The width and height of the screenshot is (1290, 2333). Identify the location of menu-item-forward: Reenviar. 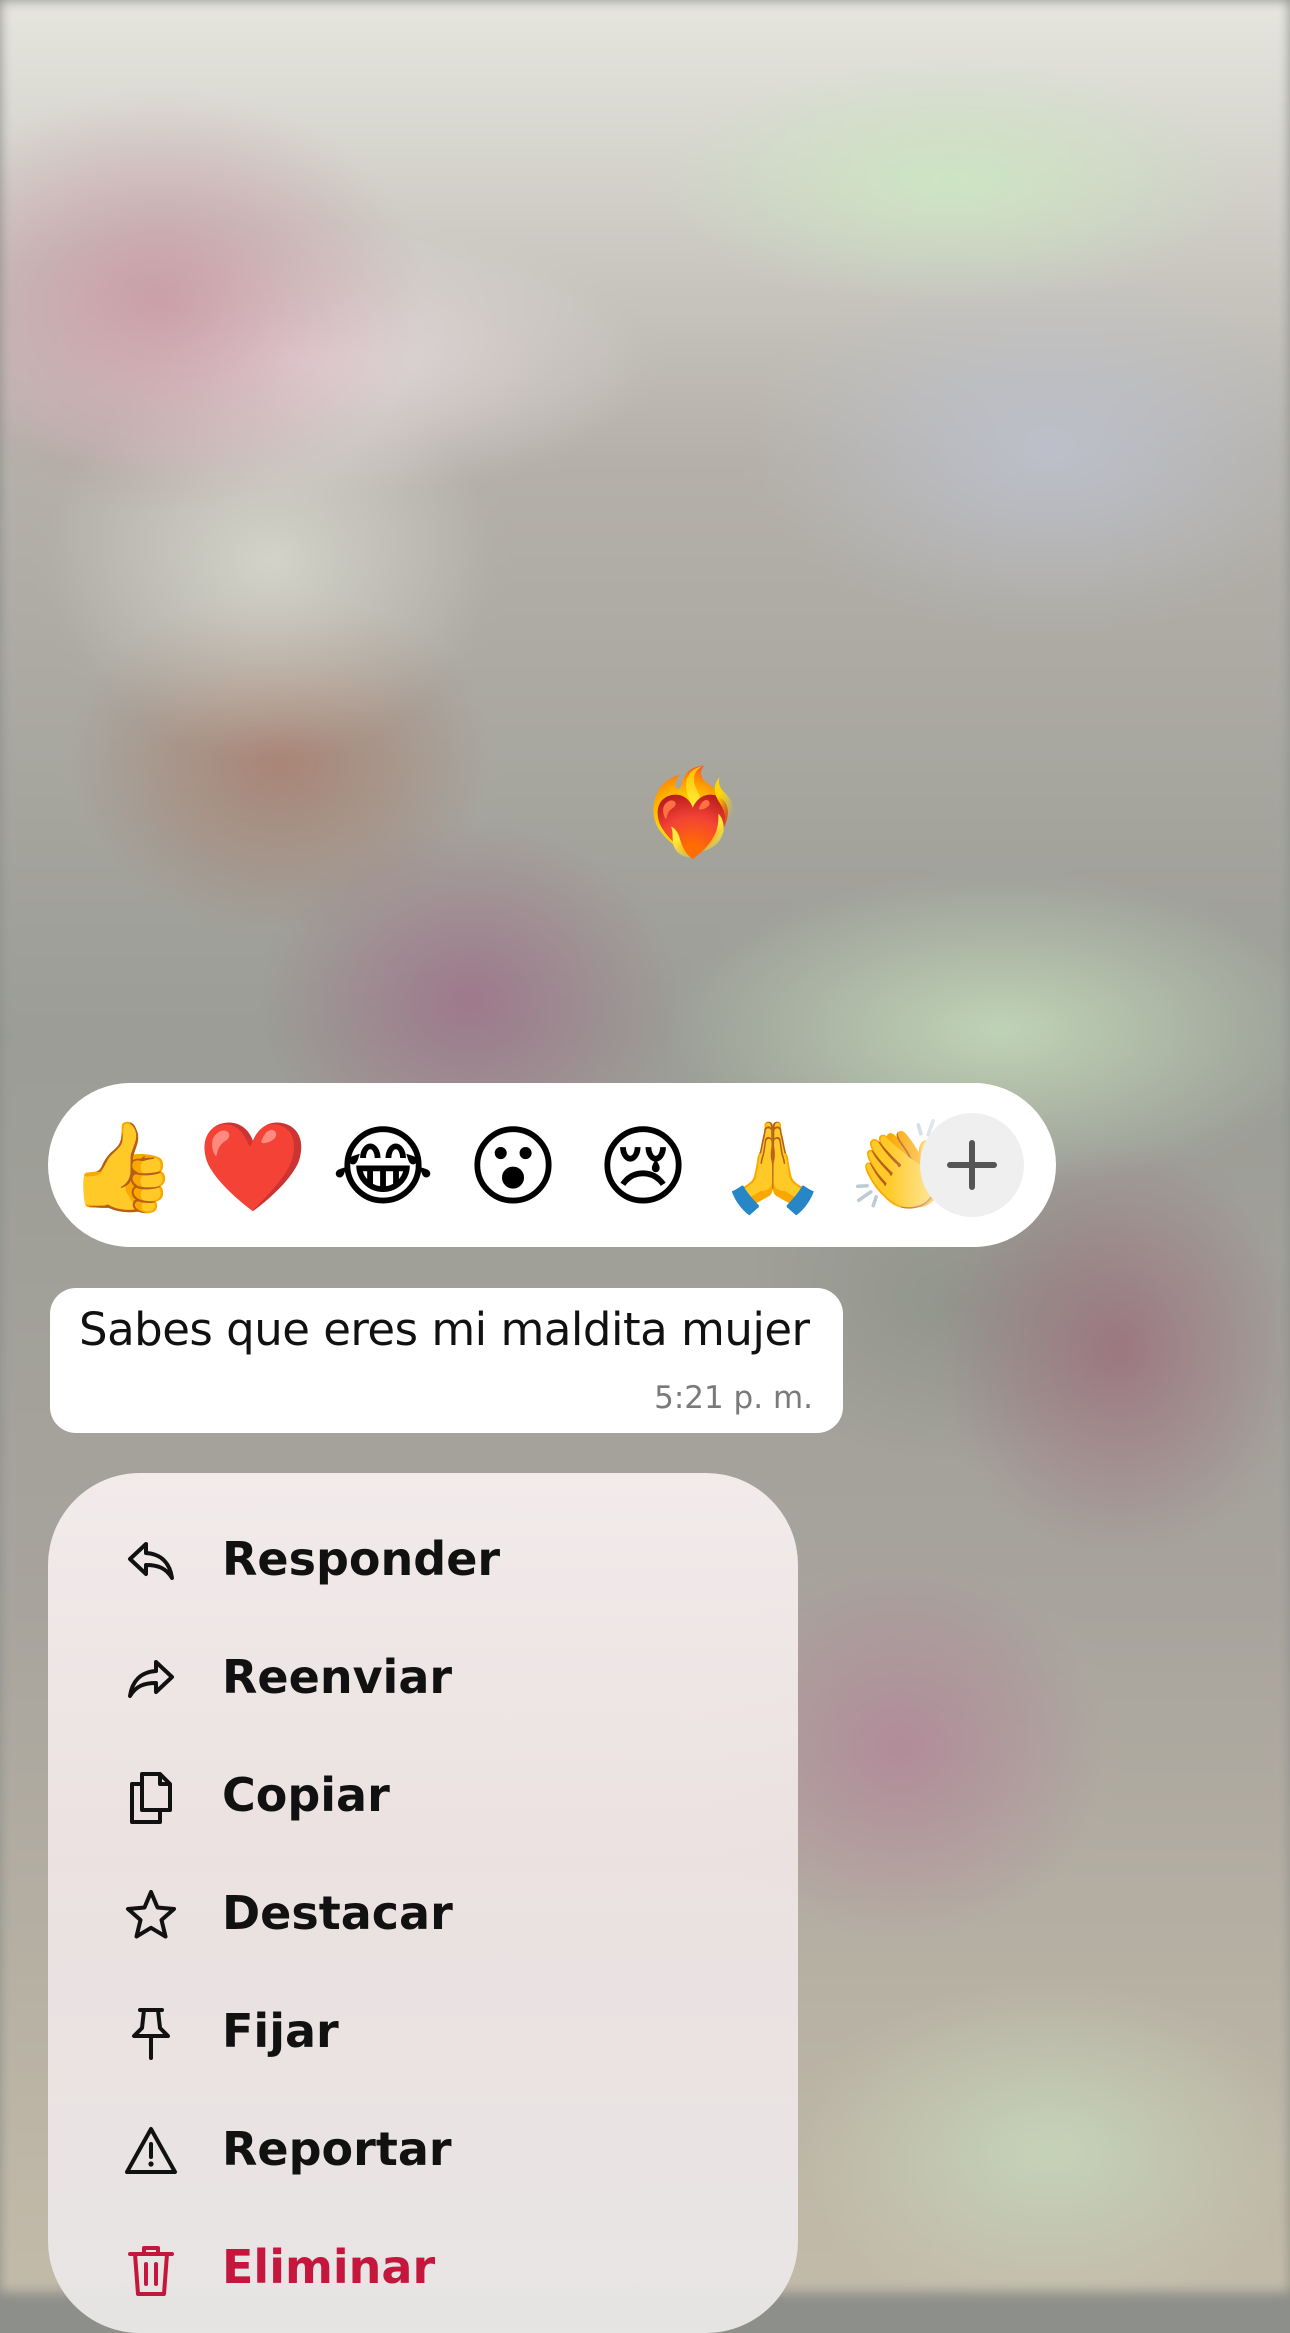
(423, 1679).